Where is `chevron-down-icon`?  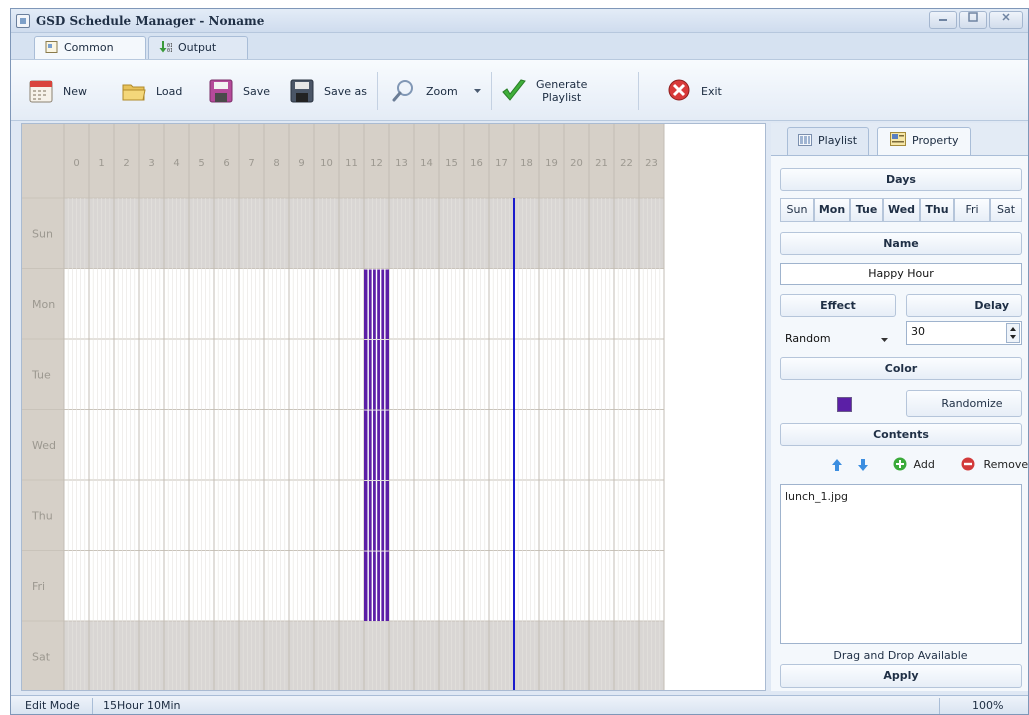 chevron-down-icon is located at coordinates (477, 91).